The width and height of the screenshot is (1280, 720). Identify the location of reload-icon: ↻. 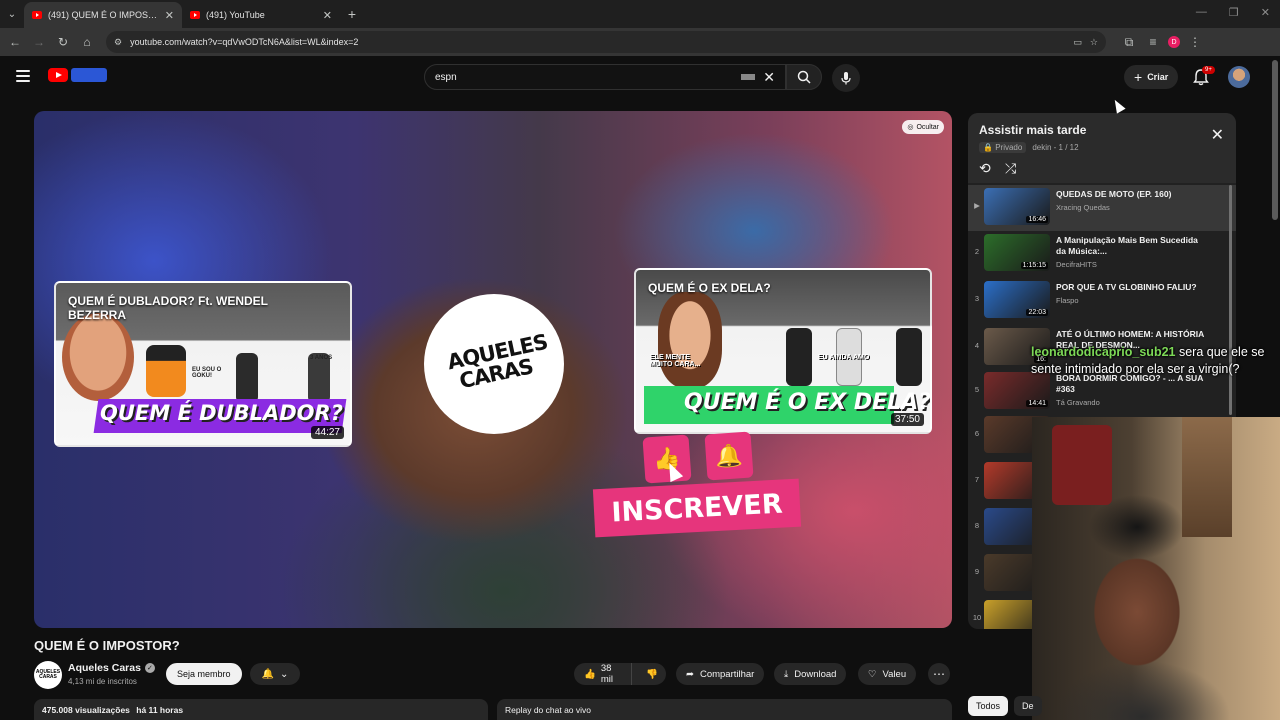
(63, 42).